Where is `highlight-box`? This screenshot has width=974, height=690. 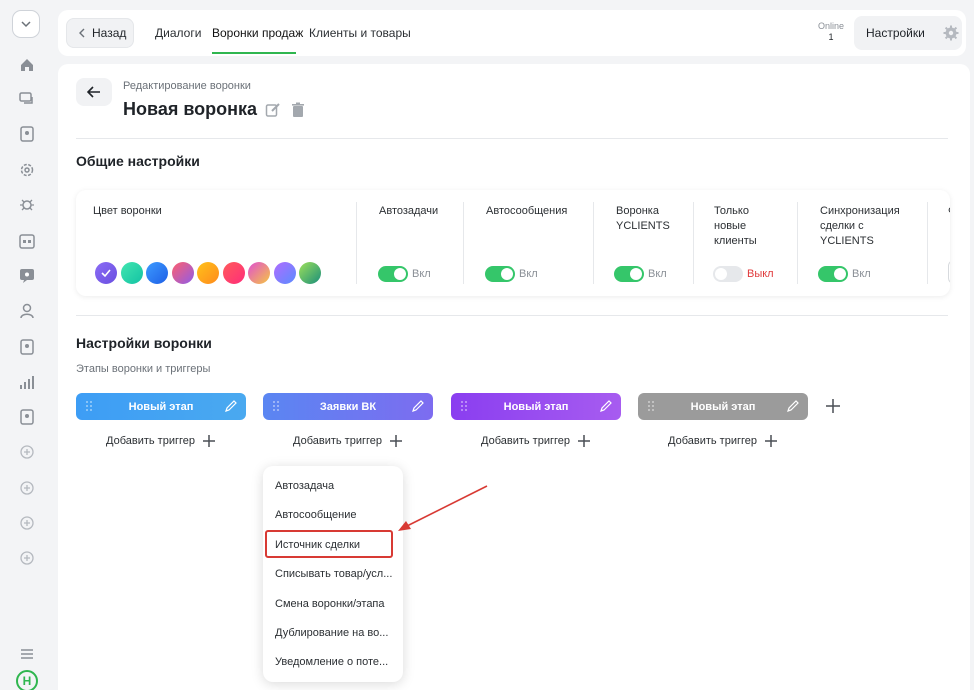 highlight-box is located at coordinates (329, 544).